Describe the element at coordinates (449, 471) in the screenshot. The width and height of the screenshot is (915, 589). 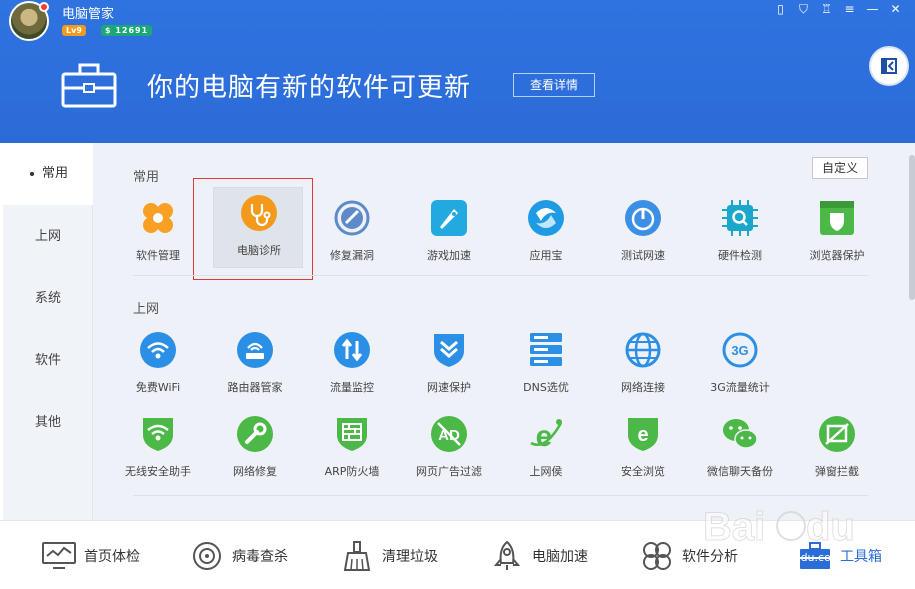
I see `tool-label: 网页广告过滤` at that location.